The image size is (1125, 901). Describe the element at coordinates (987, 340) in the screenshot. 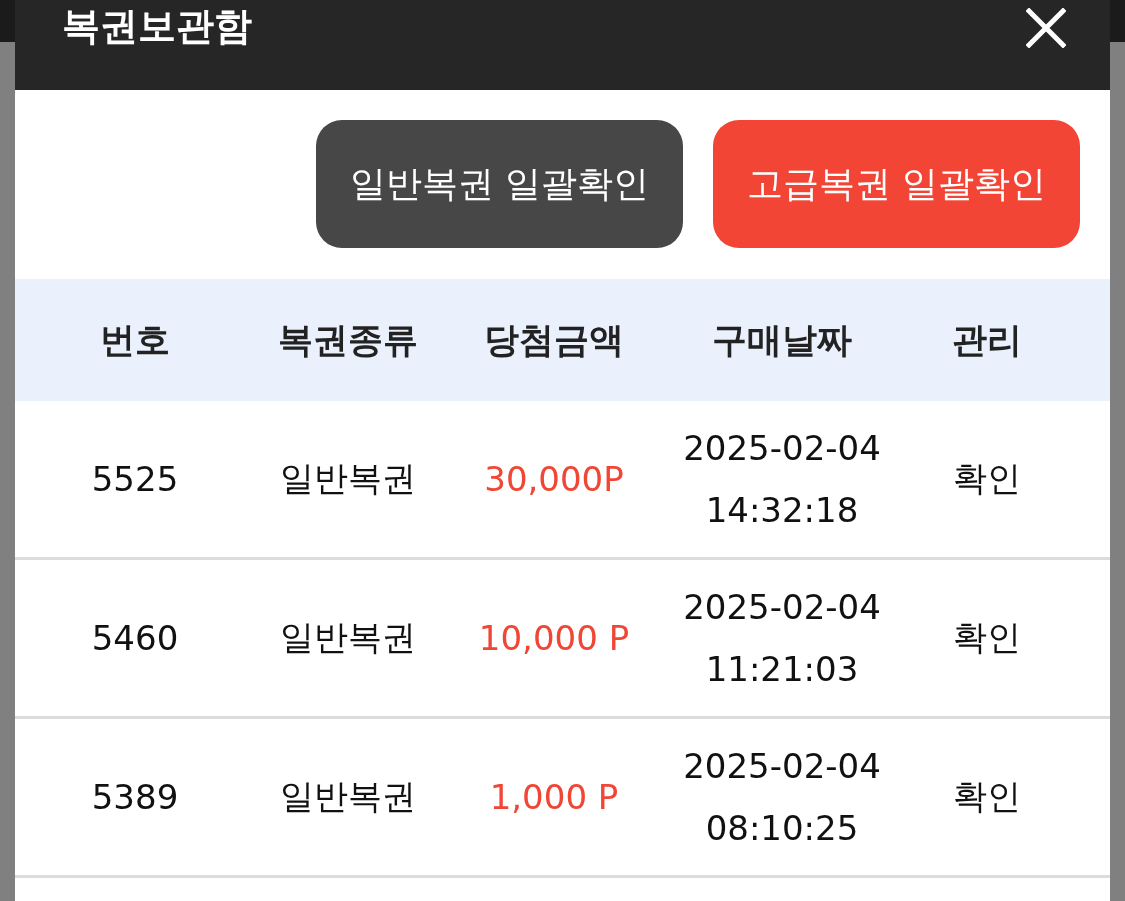

I see `column-header: 관리` at that location.